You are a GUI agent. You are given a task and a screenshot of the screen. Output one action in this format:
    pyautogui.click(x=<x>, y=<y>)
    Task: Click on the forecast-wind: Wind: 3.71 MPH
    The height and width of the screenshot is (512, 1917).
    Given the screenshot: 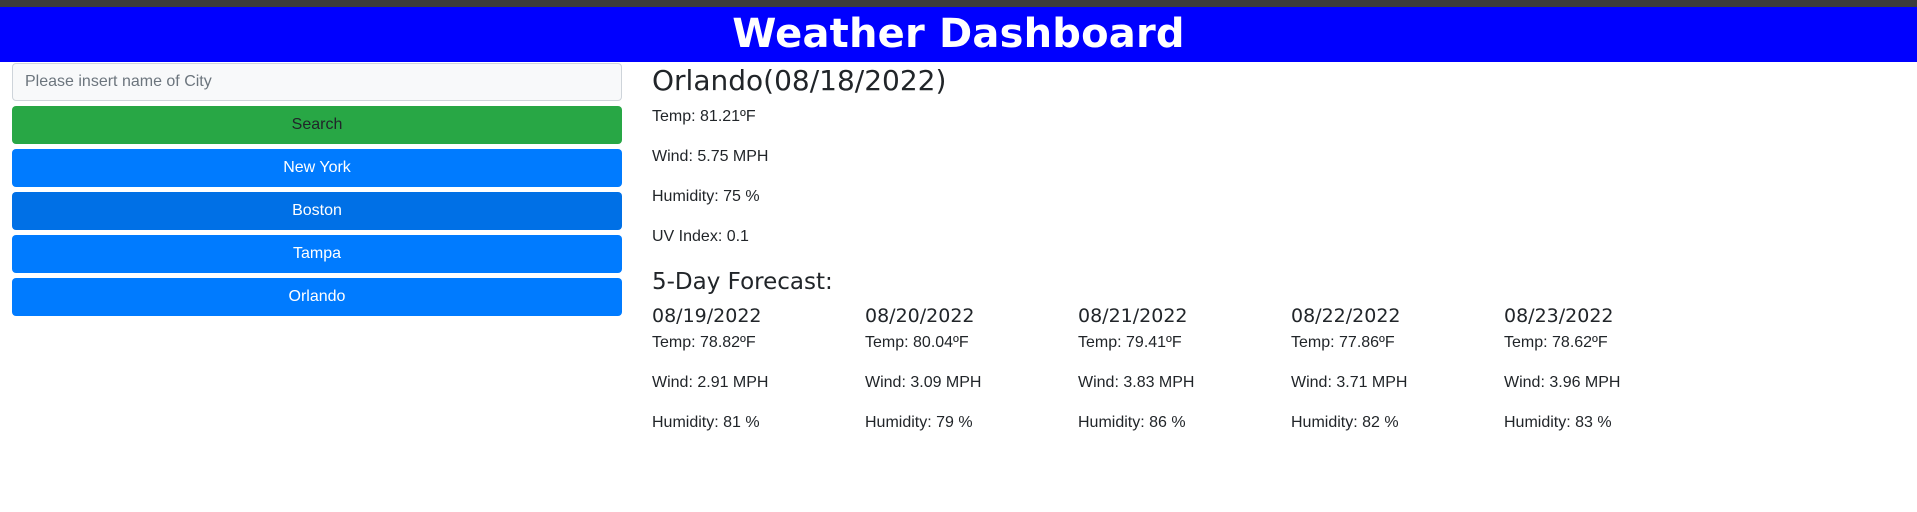 What is the action you would take?
    pyautogui.click(x=1349, y=382)
    